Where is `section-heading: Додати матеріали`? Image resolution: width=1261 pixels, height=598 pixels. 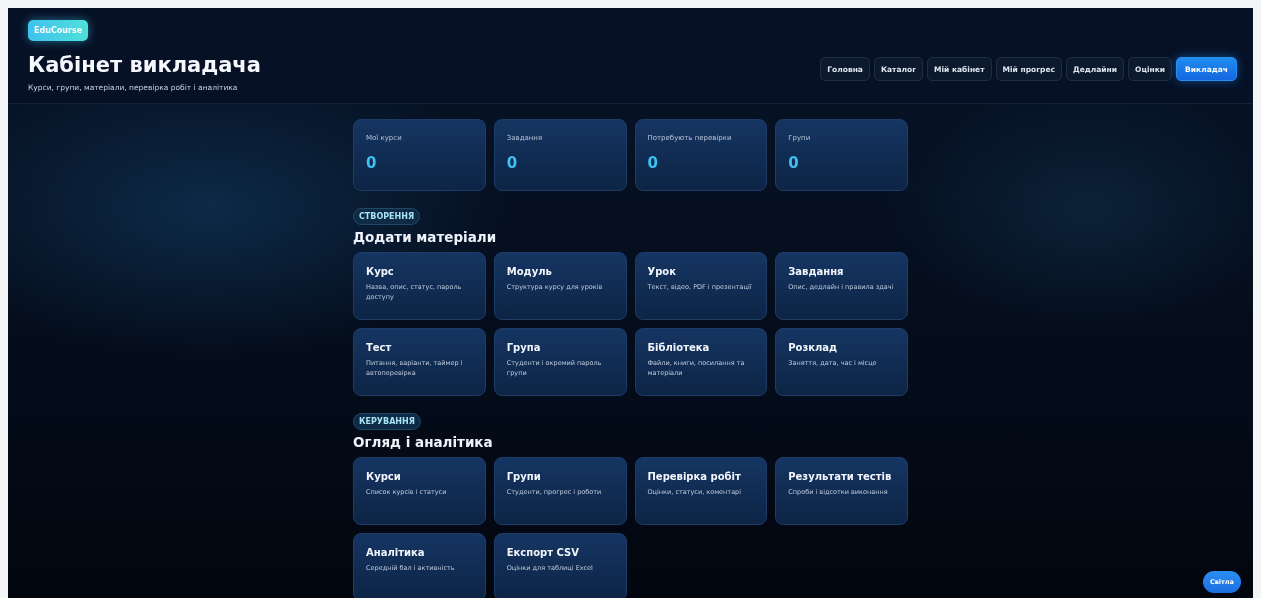 section-heading: Додати матеріали is located at coordinates (425, 237).